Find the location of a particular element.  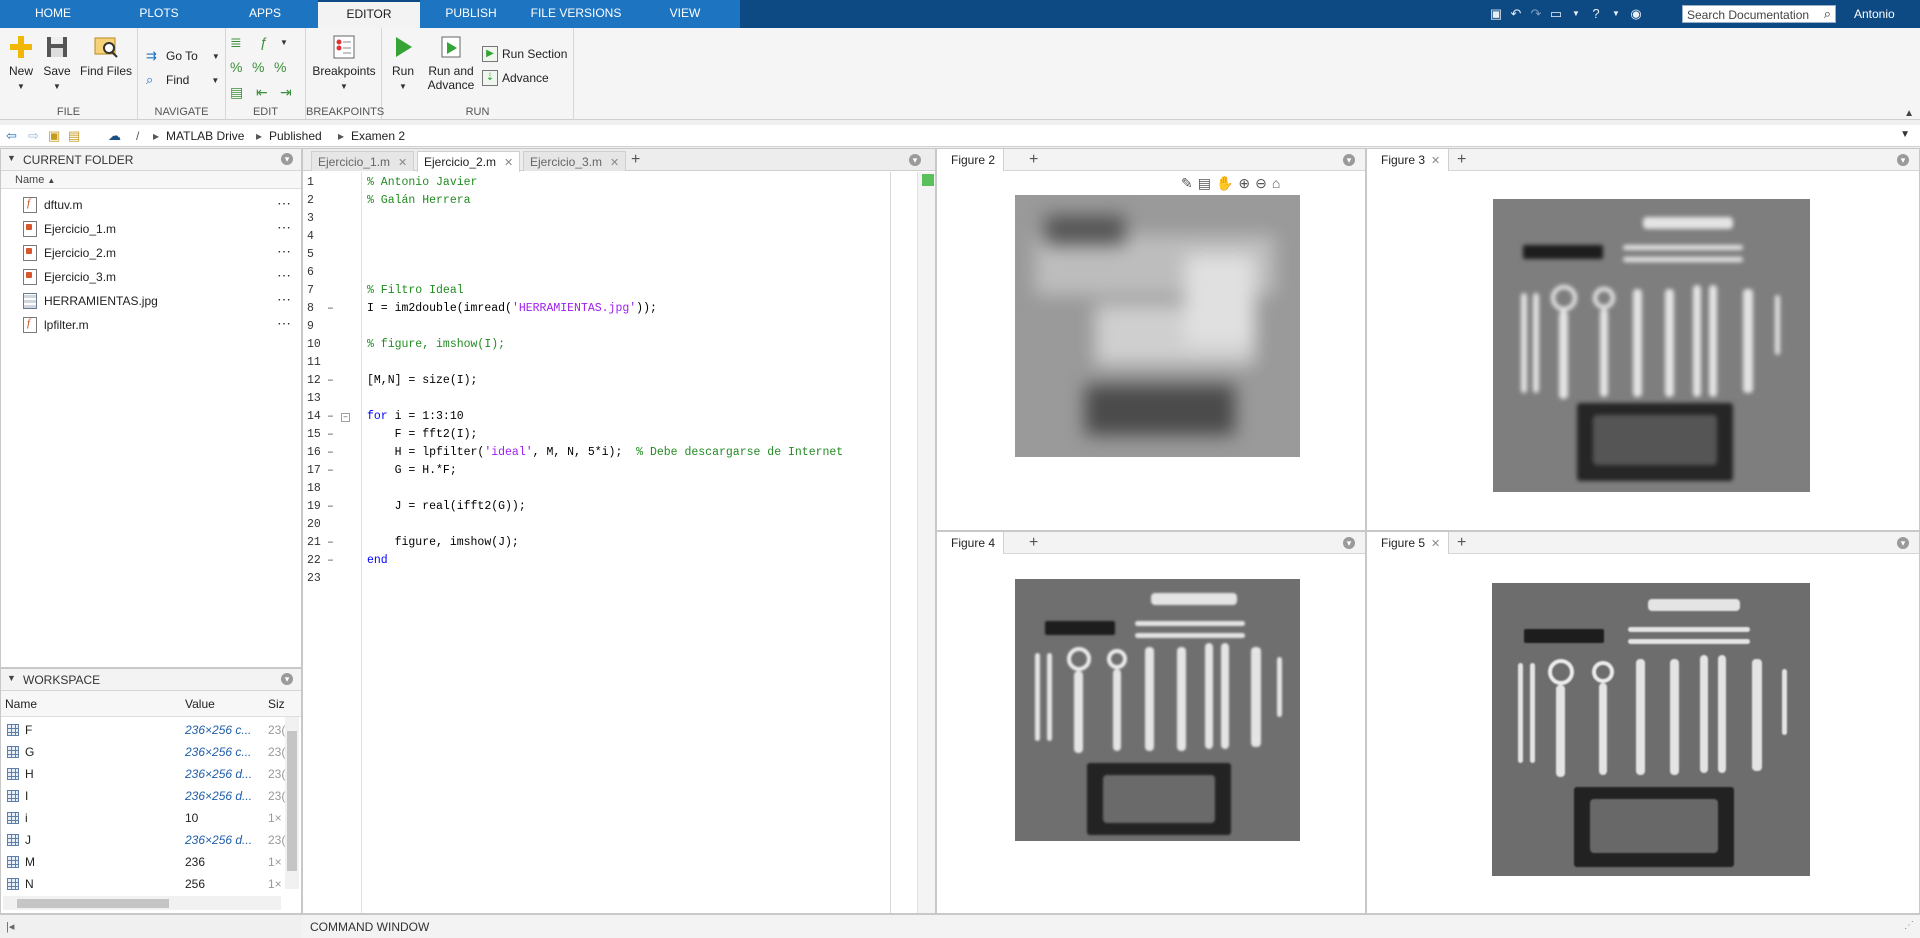

forward-icon: ⇨ is located at coordinates (33, 136).